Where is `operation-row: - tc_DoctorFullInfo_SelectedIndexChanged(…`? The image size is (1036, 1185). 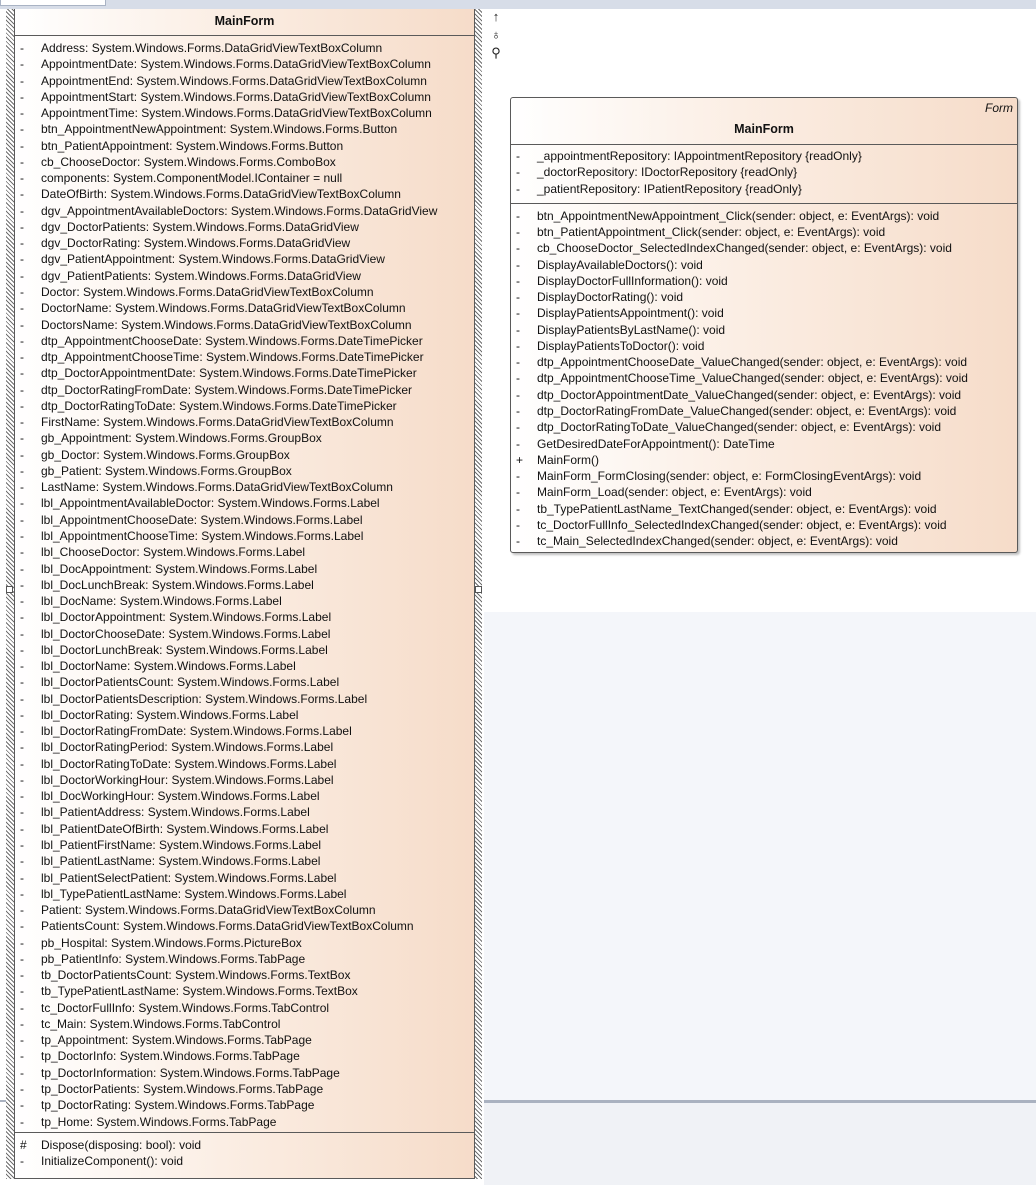
operation-row: - tc_DoctorFullInfo_SelectedIndexChanged(… is located at coordinates (764, 525).